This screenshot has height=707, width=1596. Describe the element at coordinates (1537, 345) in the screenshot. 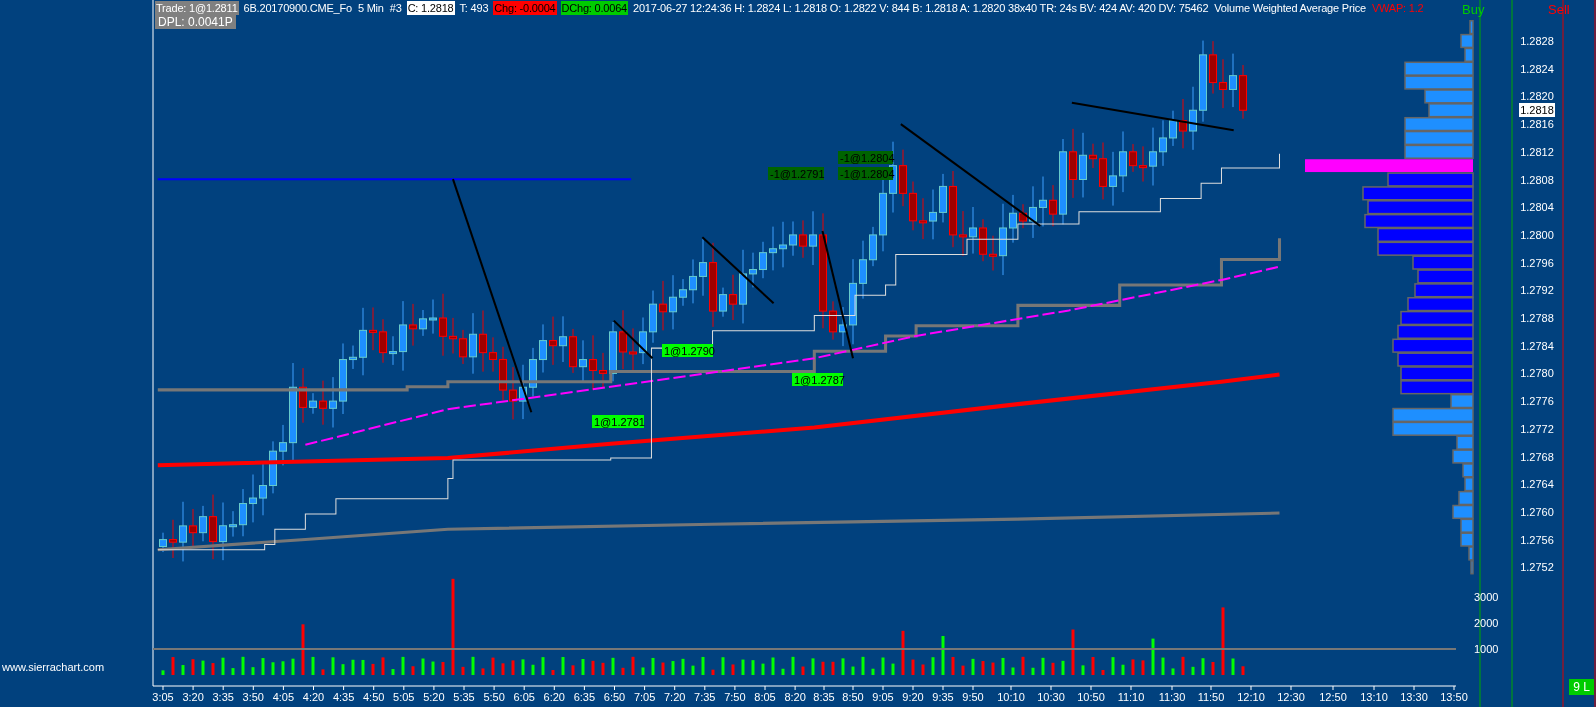

I see `price-label: 1.2784` at that location.